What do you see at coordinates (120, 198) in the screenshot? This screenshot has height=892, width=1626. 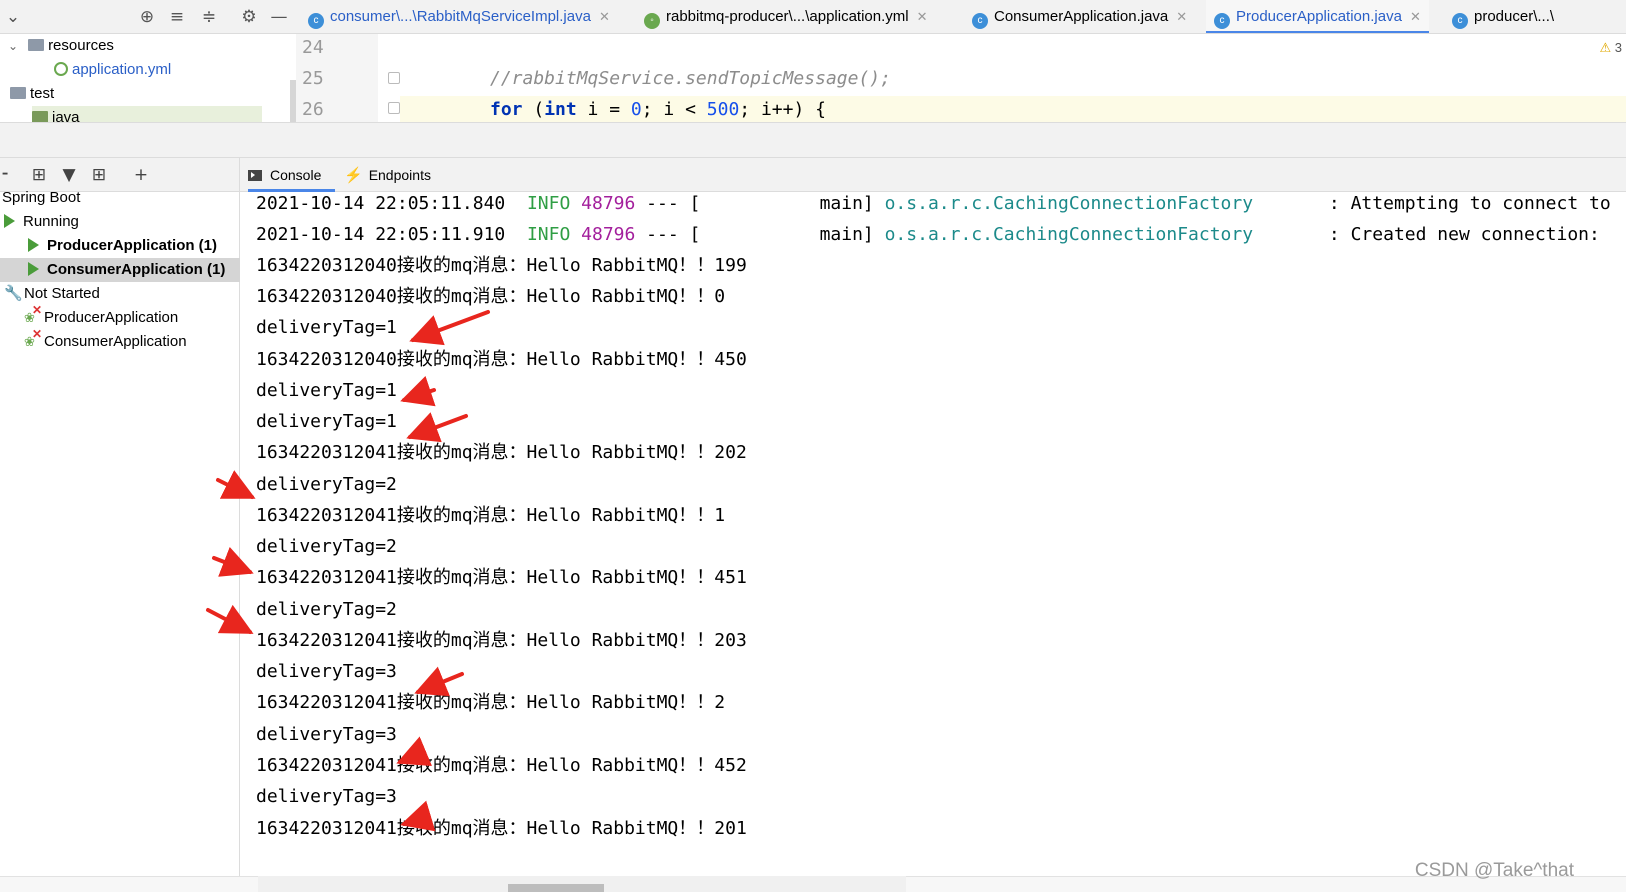 I see `services-root: Spring Boot` at bounding box center [120, 198].